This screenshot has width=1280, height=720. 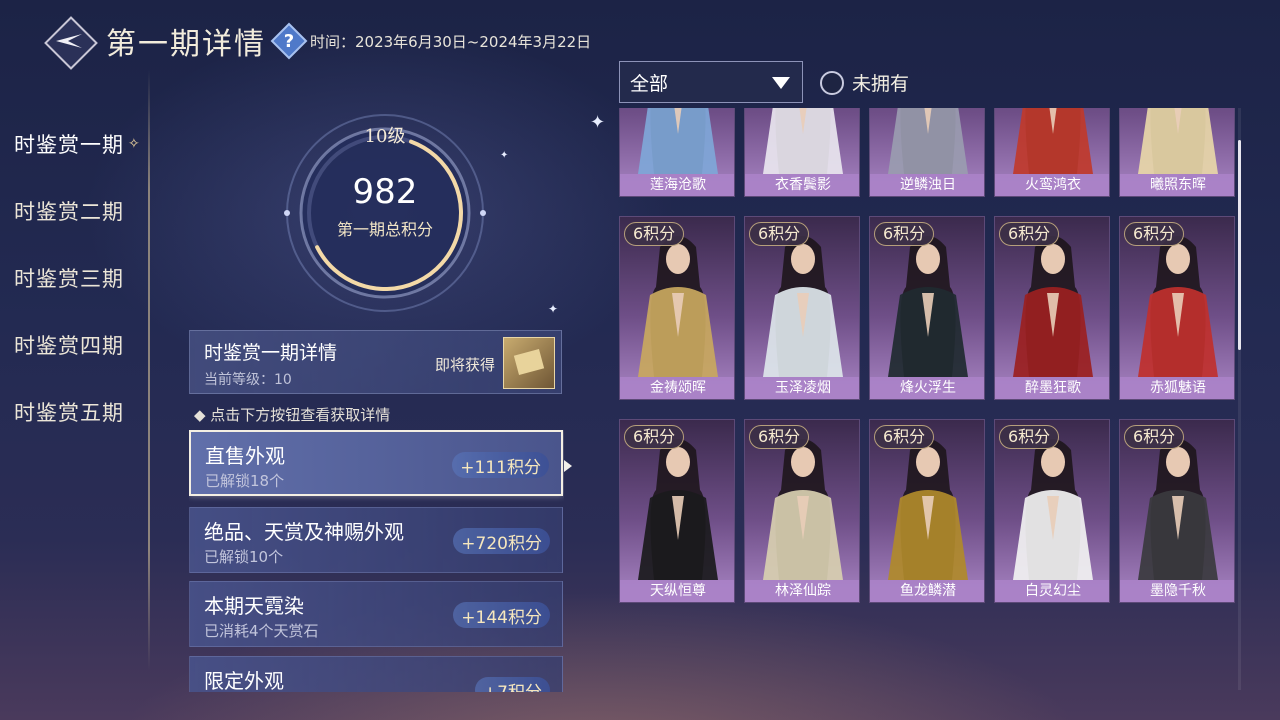 What do you see at coordinates (1052, 185) in the screenshot?
I see `outfit-name: 火鸾鸿衣` at bounding box center [1052, 185].